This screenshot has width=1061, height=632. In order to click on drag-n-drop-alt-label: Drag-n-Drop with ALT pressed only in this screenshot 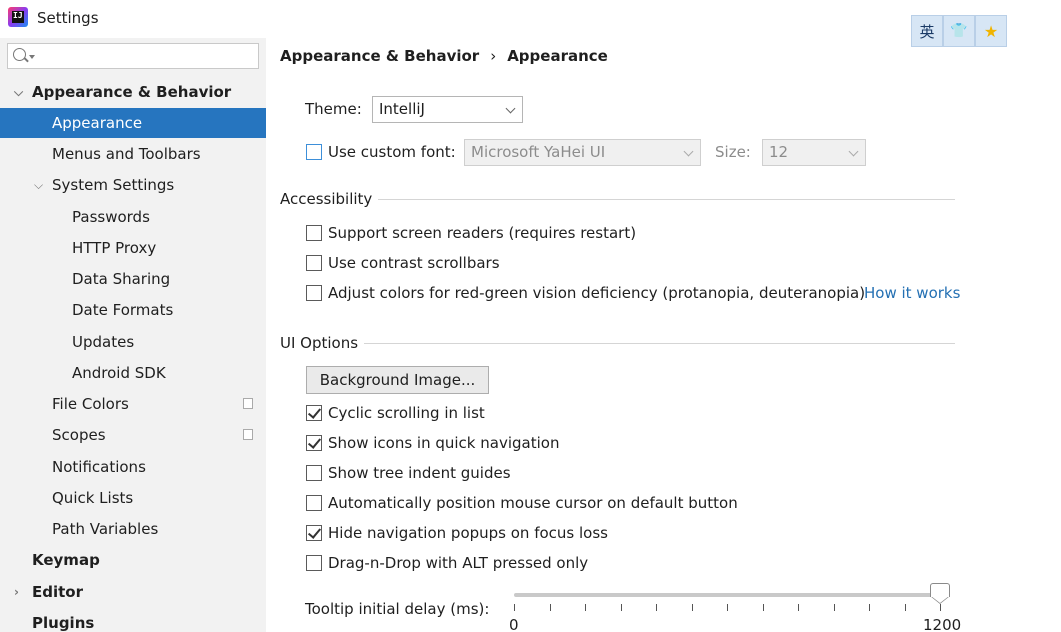, I will do `click(458, 563)`.